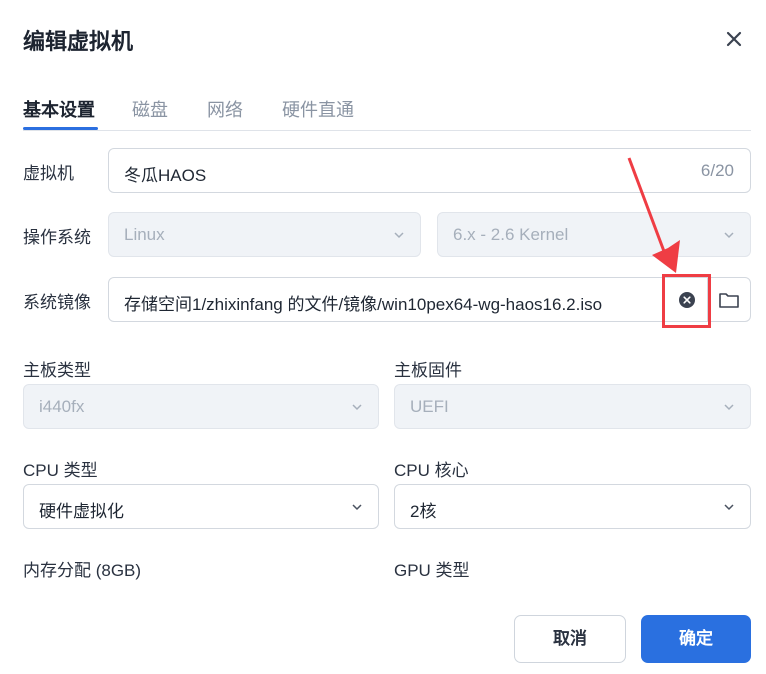 The height and width of the screenshot is (674, 766). Describe the element at coordinates (570, 639) in the screenshot. I see `cancel-button: 取消` at that location.